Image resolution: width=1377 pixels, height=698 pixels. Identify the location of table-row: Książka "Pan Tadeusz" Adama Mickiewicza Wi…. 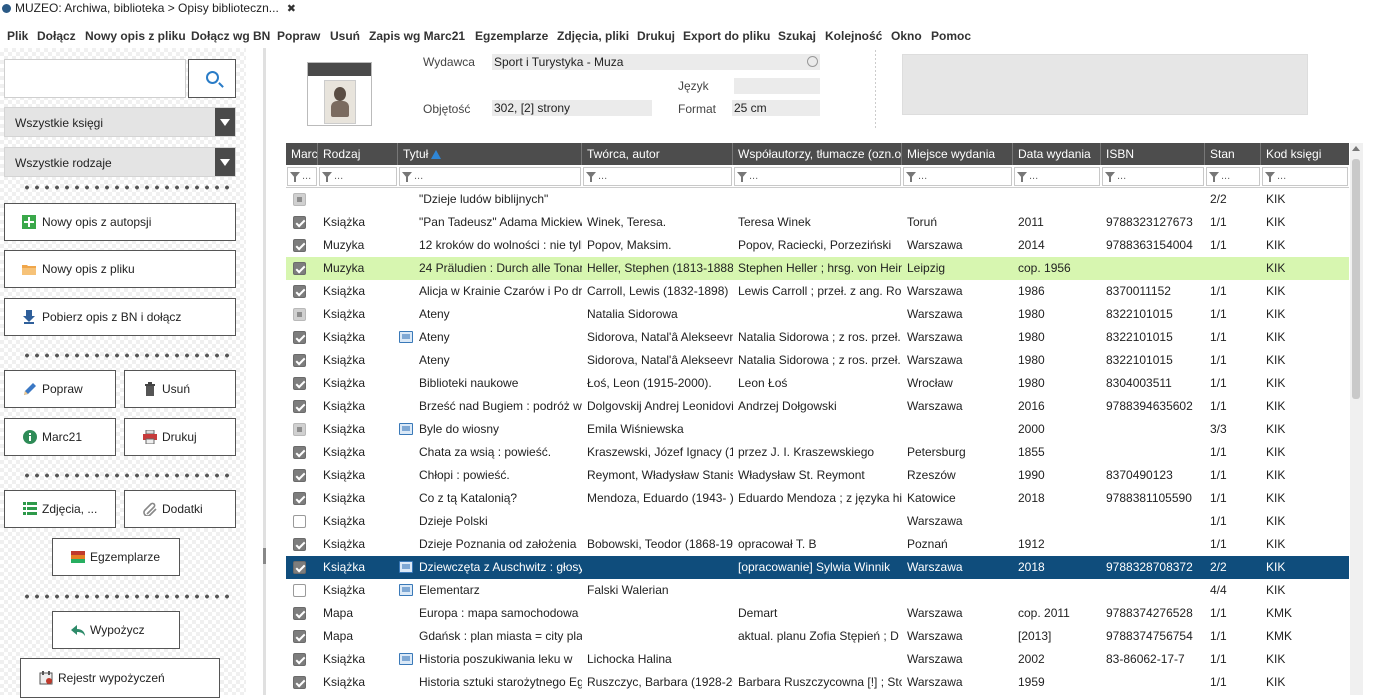
(817, 222).